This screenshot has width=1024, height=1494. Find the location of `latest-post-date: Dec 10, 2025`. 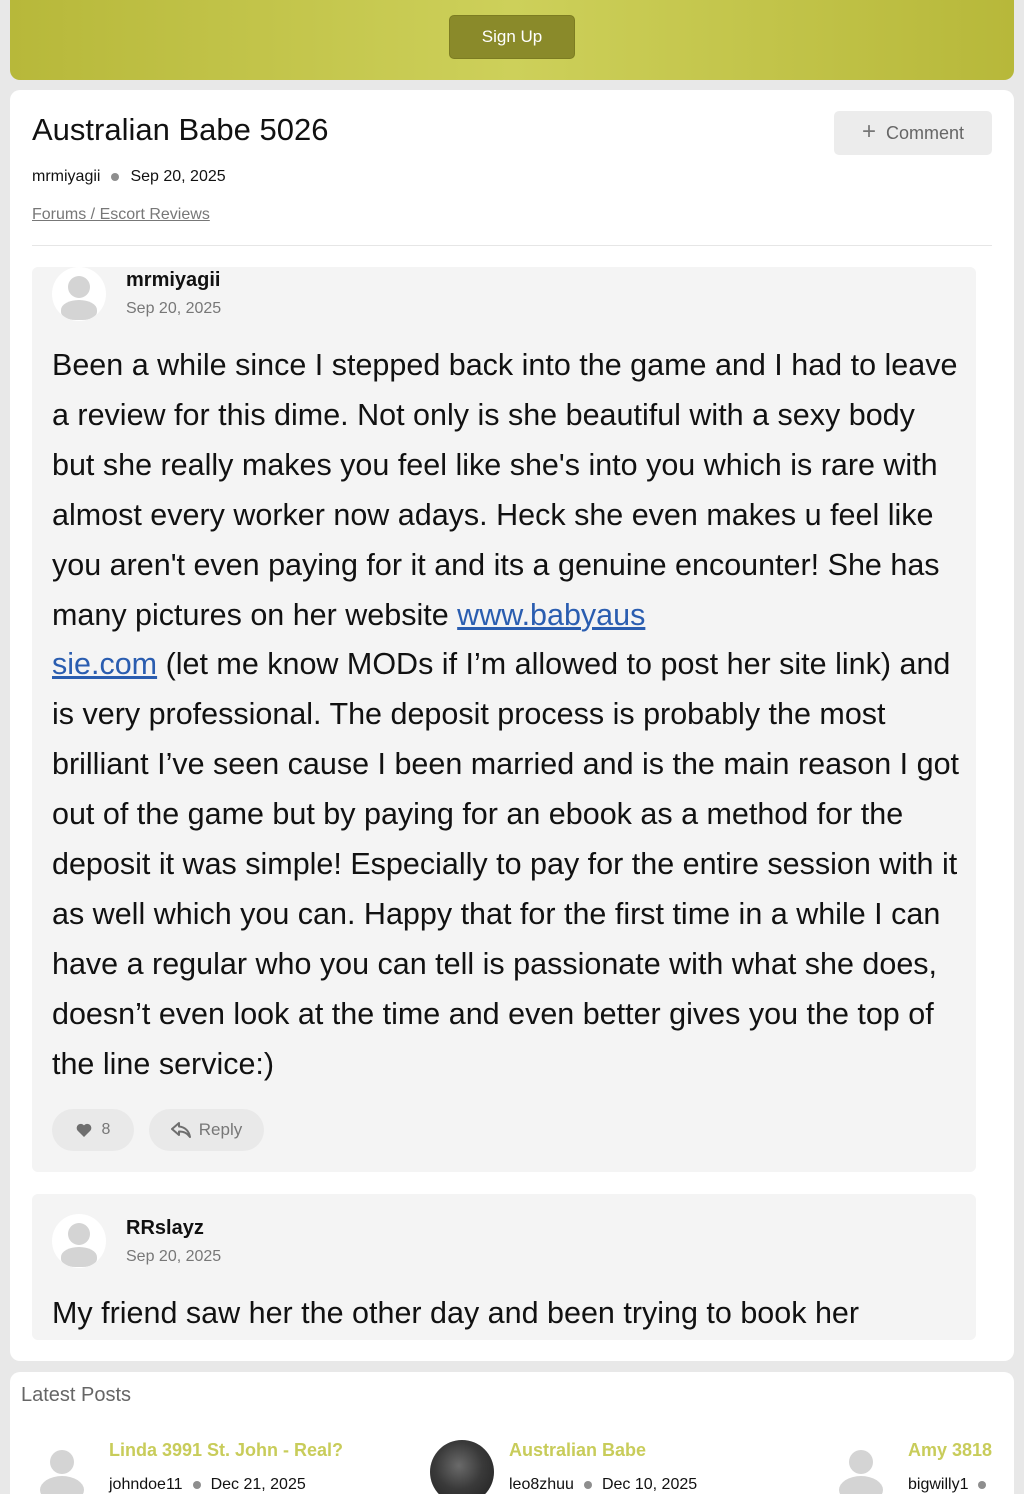

latest-post-date: Dec 10, 2025 is located at coordinates (649, 1484).